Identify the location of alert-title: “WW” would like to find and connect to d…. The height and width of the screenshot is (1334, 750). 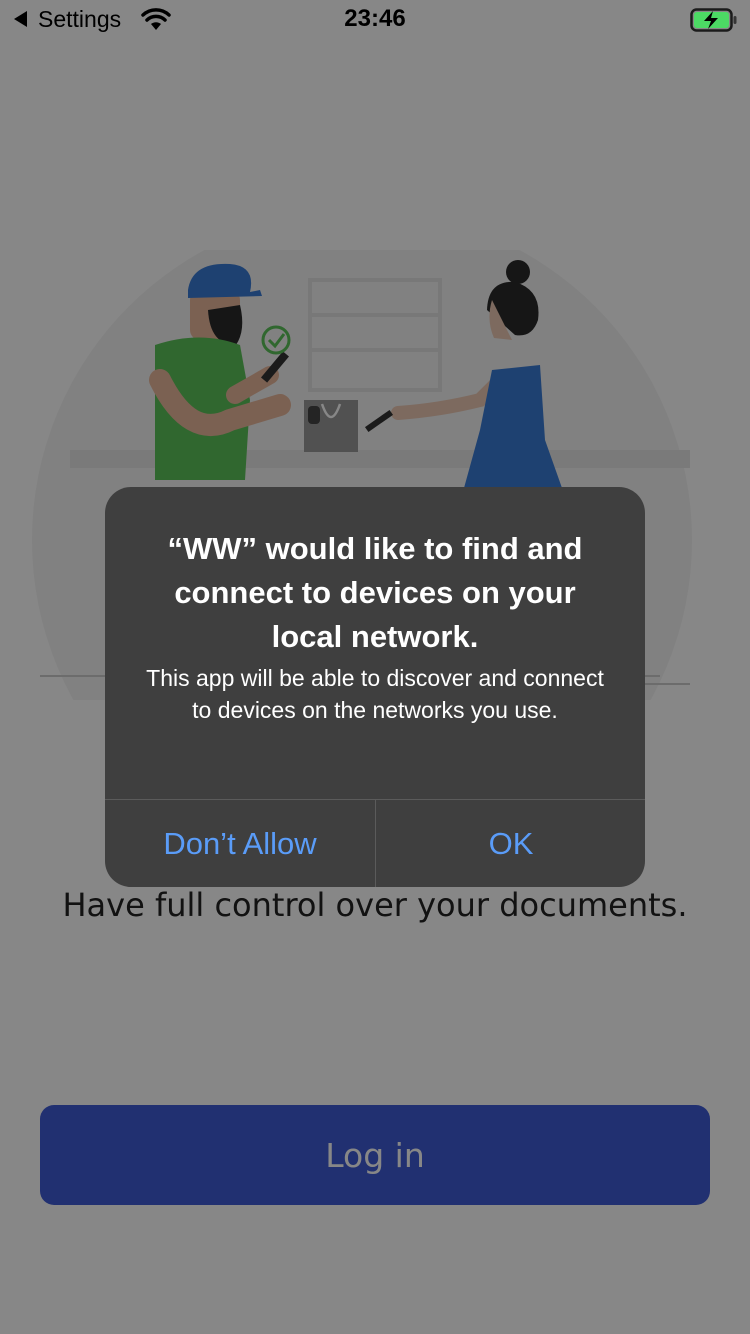
(375, 592).